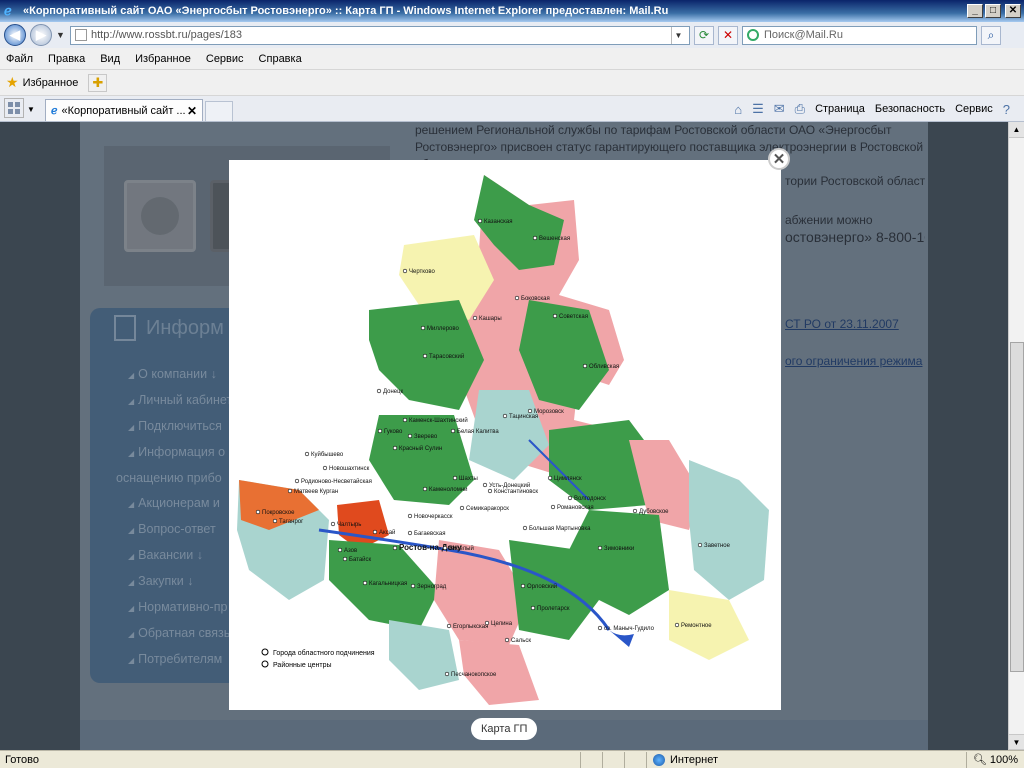 The image size is (1024, 768). I want to click on map-place-label: Зимовники, so click(619, 549).